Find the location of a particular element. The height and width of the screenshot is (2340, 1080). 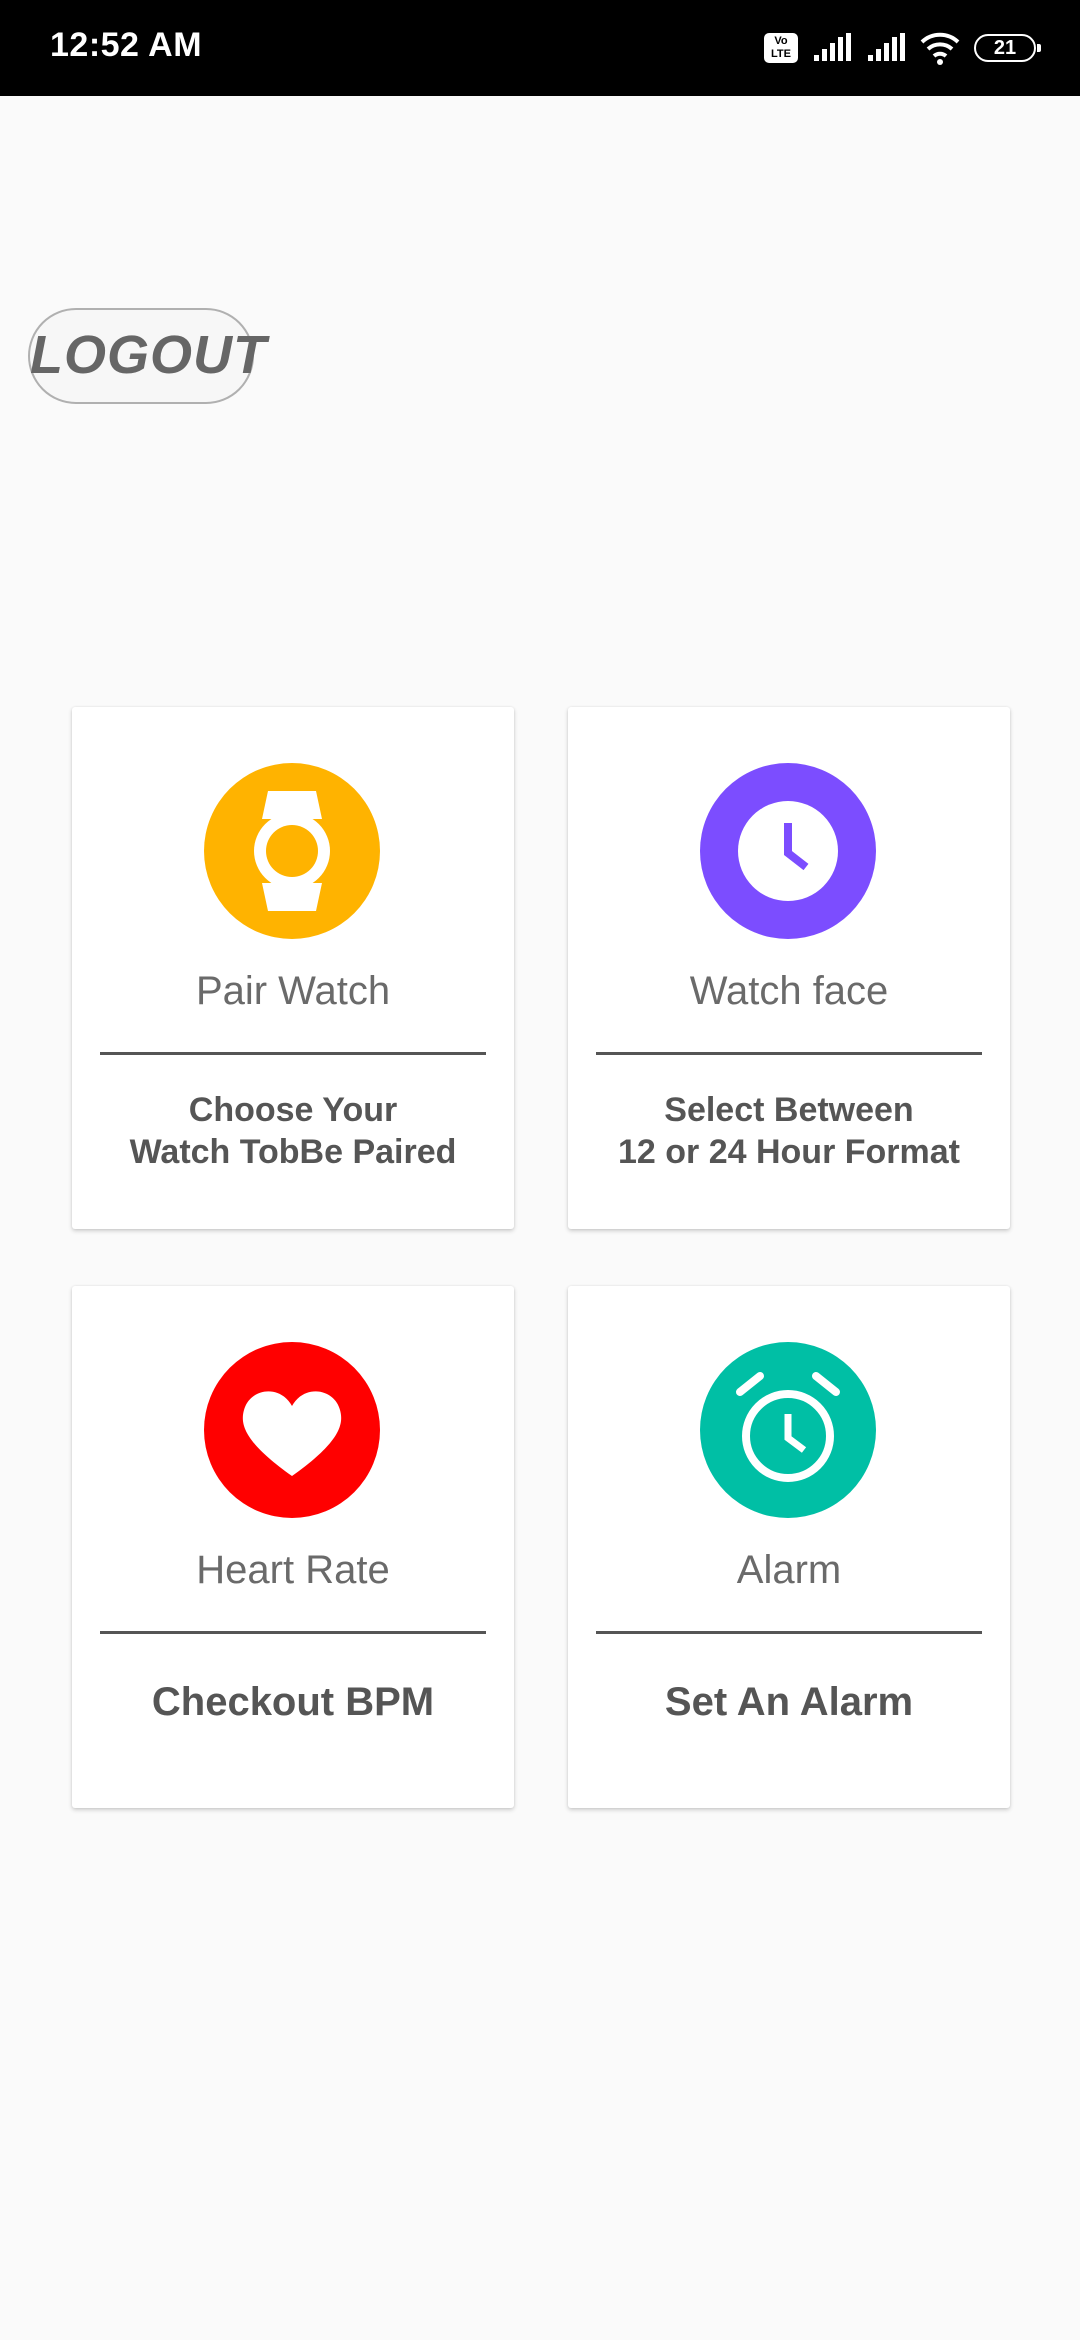

card-description: Select Between 12 or 24 Hour Format is located at coordinates (789, 1131).